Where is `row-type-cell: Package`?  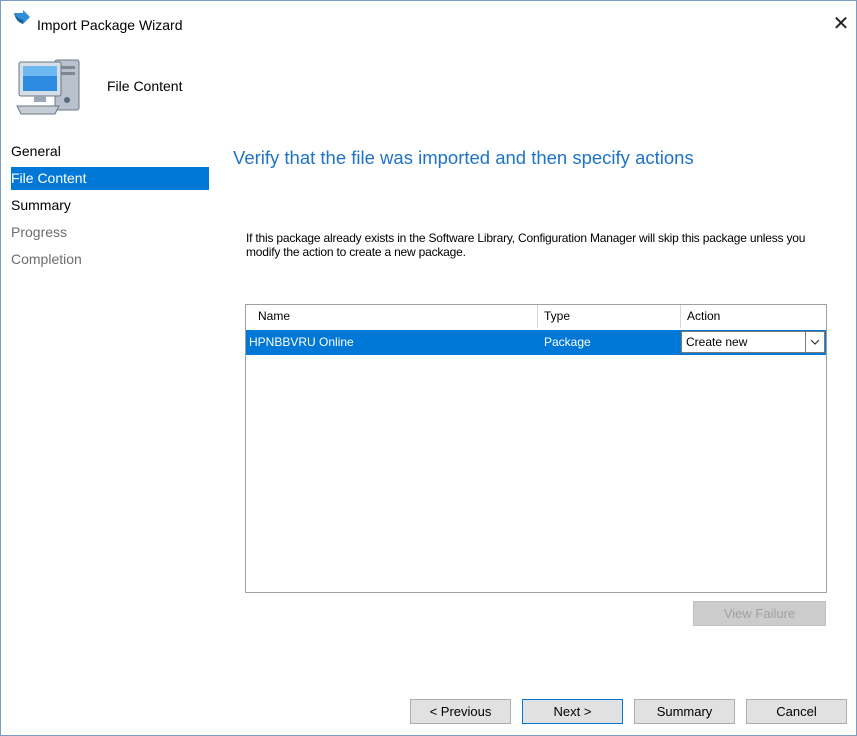
row-type-cell: Package is located at coordinates (567, 342).